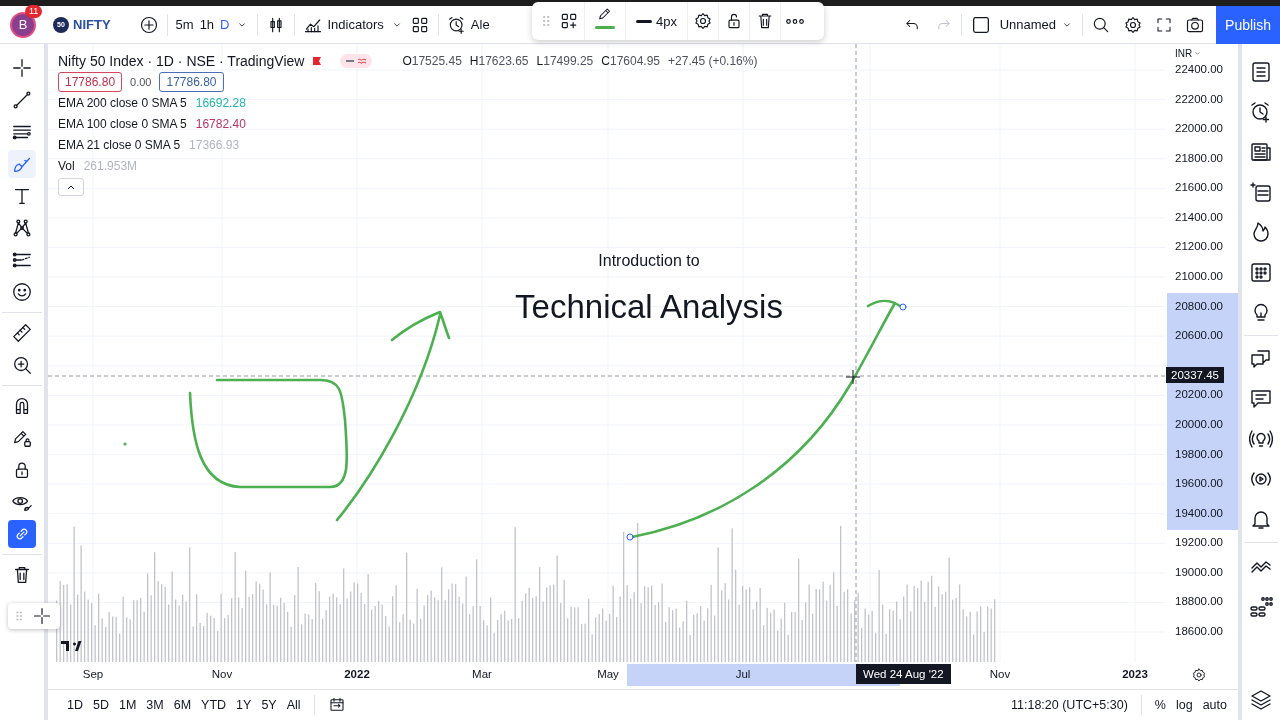 The width and height of the screenshot is (1280, 720). What do you see at coordinates (214, 144) in the screenshot?
I see `indicator-value: 17366.93` at bounding box center [214, 144].